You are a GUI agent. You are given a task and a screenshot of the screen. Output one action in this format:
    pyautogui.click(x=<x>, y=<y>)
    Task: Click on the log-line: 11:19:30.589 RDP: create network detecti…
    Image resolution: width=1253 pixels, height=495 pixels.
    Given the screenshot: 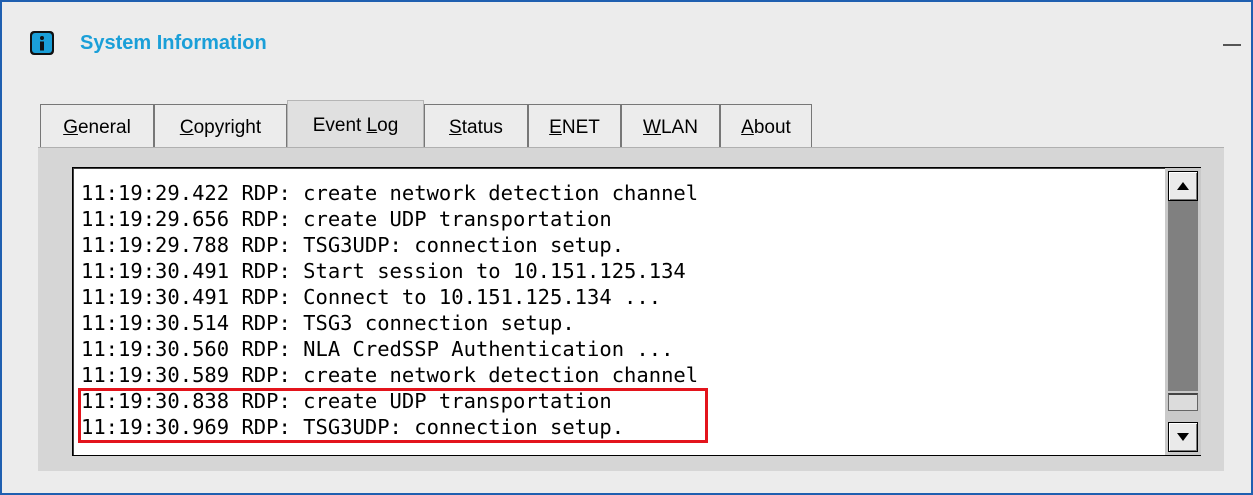 What is the action you would take?
    pyautogui.click(x=390, y=375)
    